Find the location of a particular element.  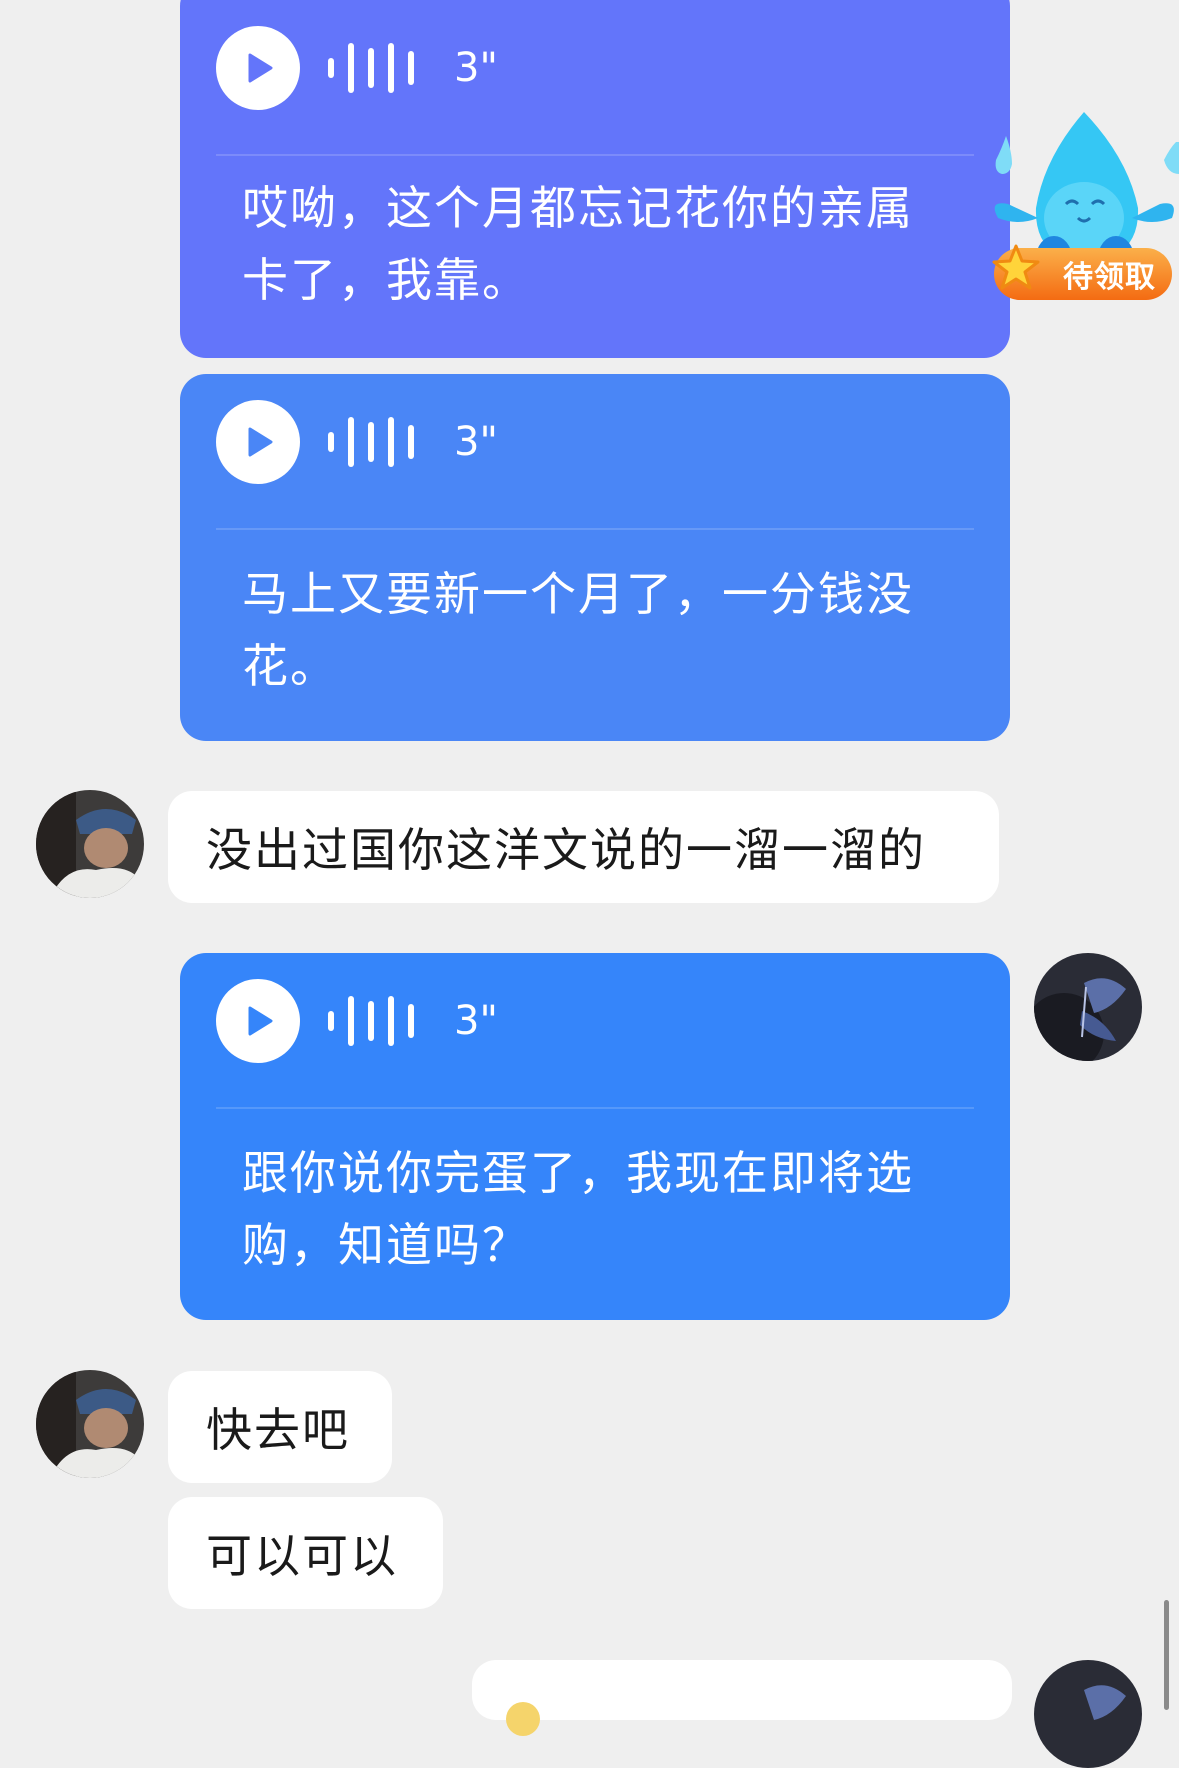

incoming-message-bubble: 可以可以 is located at coordinates (305, 1553).